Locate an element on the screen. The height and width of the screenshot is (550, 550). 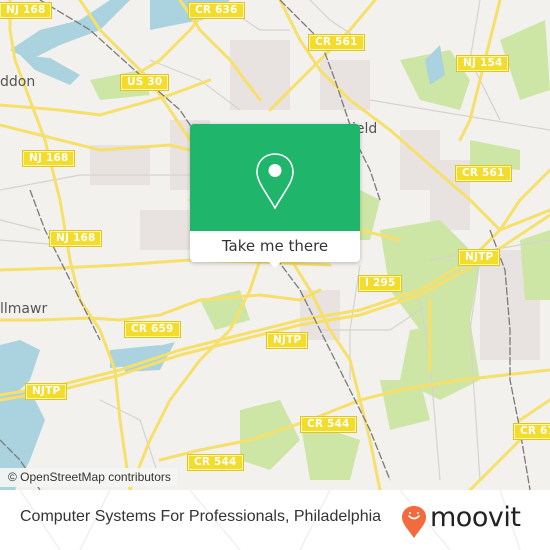
popup-header is located at coordinates (275, 177).